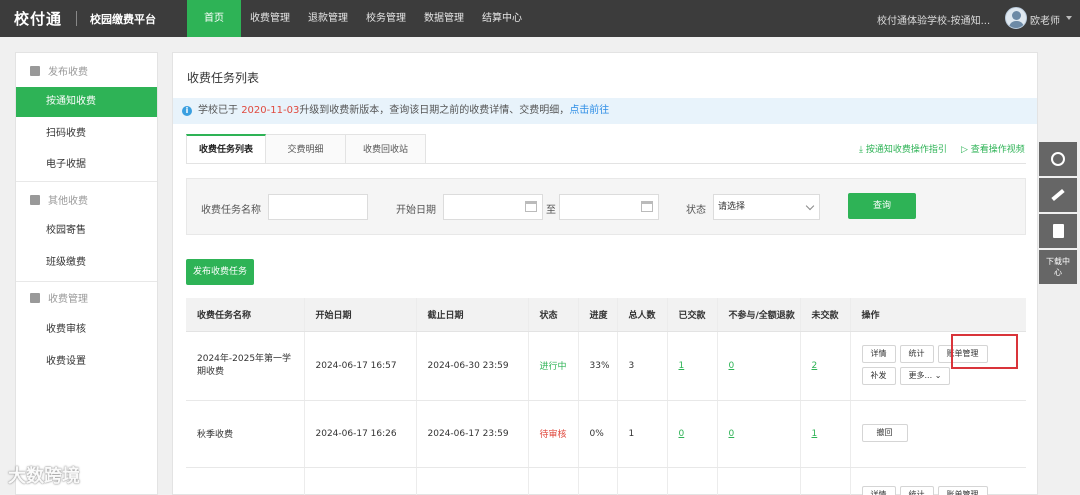  What do you see at coordinates (692, 315) in the screenshot?
I see `column-header: 已交款` at bounding box center [692, 315].